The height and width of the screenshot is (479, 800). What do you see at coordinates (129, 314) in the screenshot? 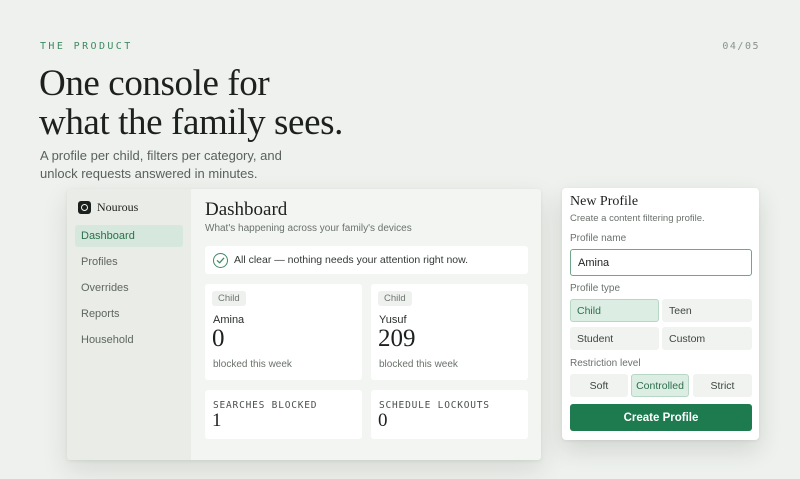
I see `sidebar-item-reports: Reports` at bounding box center [129, 314].